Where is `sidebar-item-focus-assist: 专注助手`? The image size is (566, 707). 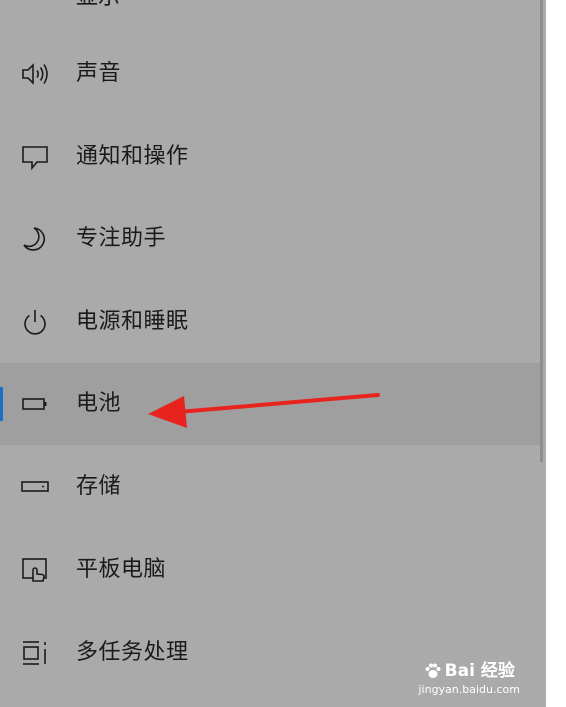 sidebar-item-focus-assist: 专注助手 is located at coordinates (270, 239).